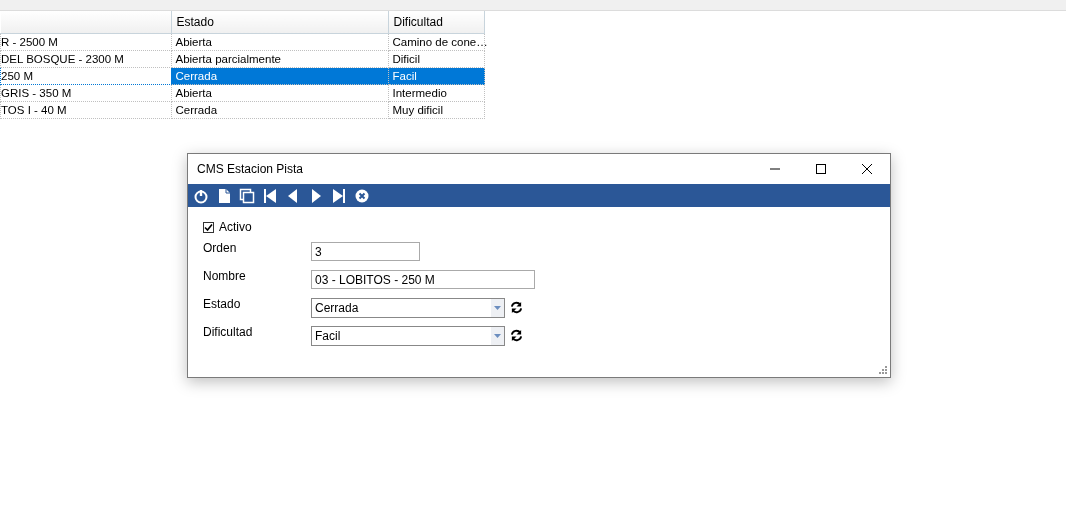 This screenshot has height=506, width=1066. Describe the element at coordinates (279, 22) in the screenshot. I see `column-header: Estado` at that location.